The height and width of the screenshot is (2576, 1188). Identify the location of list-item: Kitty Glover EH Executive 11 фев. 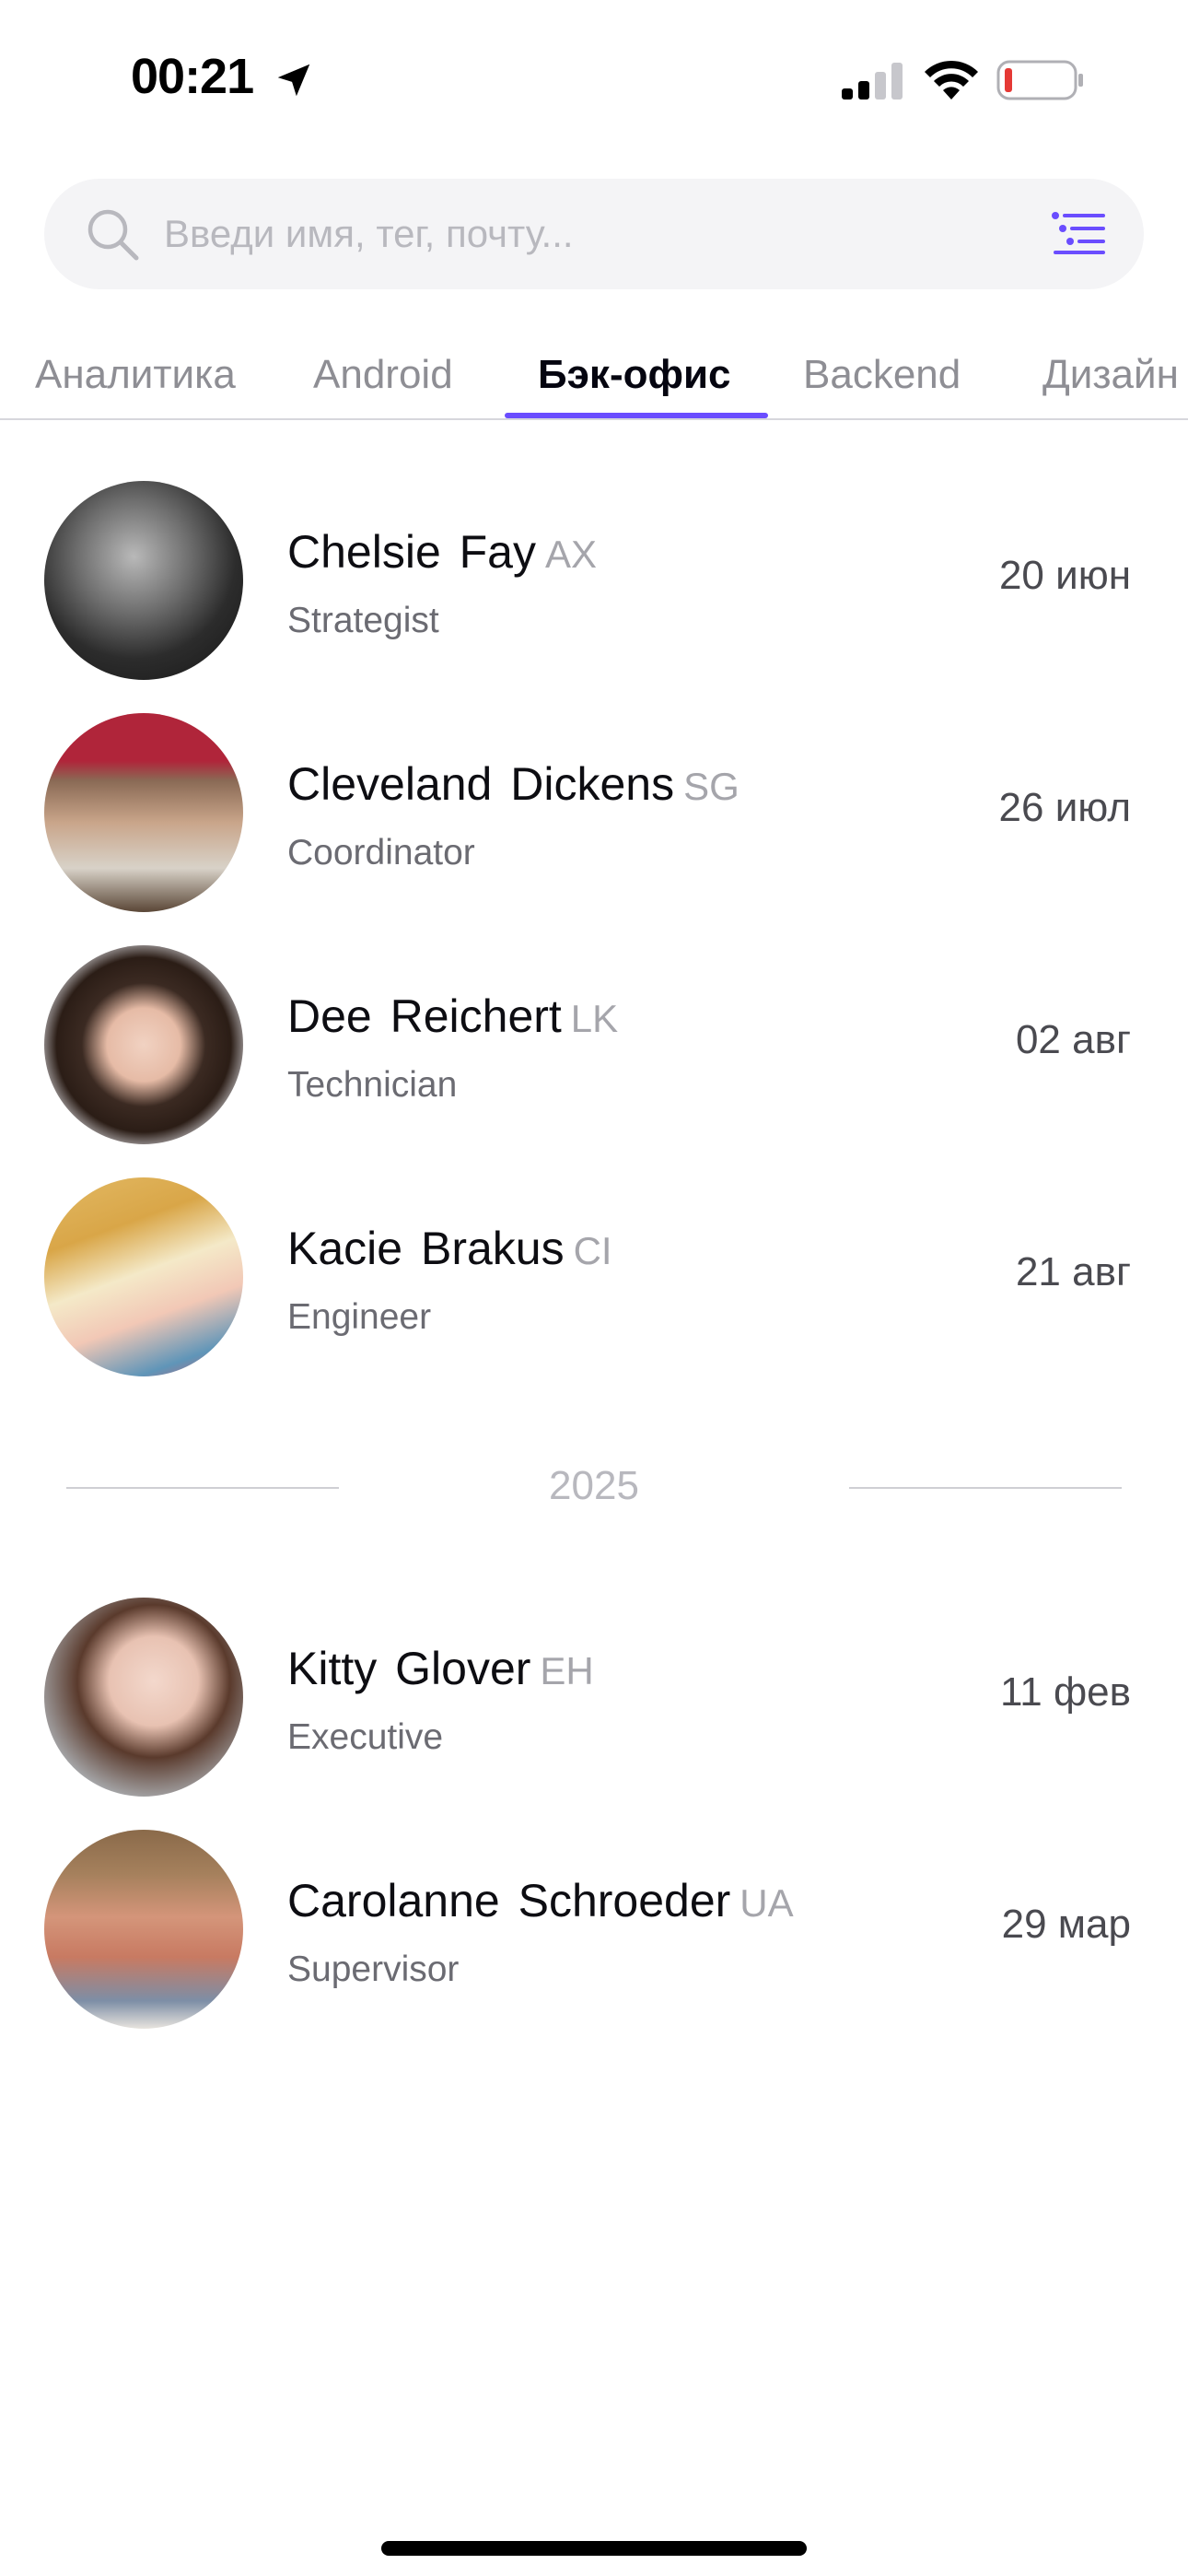
(594, 1699).